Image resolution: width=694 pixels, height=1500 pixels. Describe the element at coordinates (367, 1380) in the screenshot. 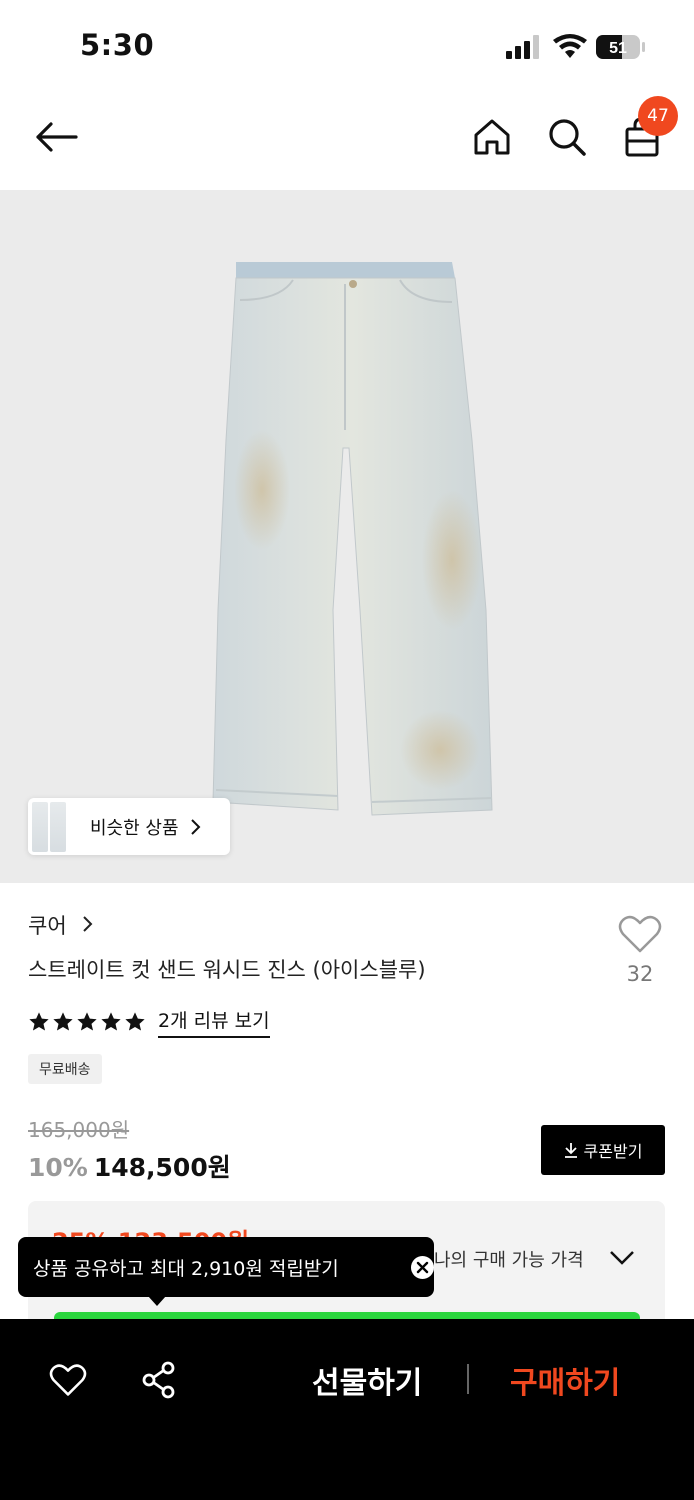

I see `gift-button: 선물하기` at that location.